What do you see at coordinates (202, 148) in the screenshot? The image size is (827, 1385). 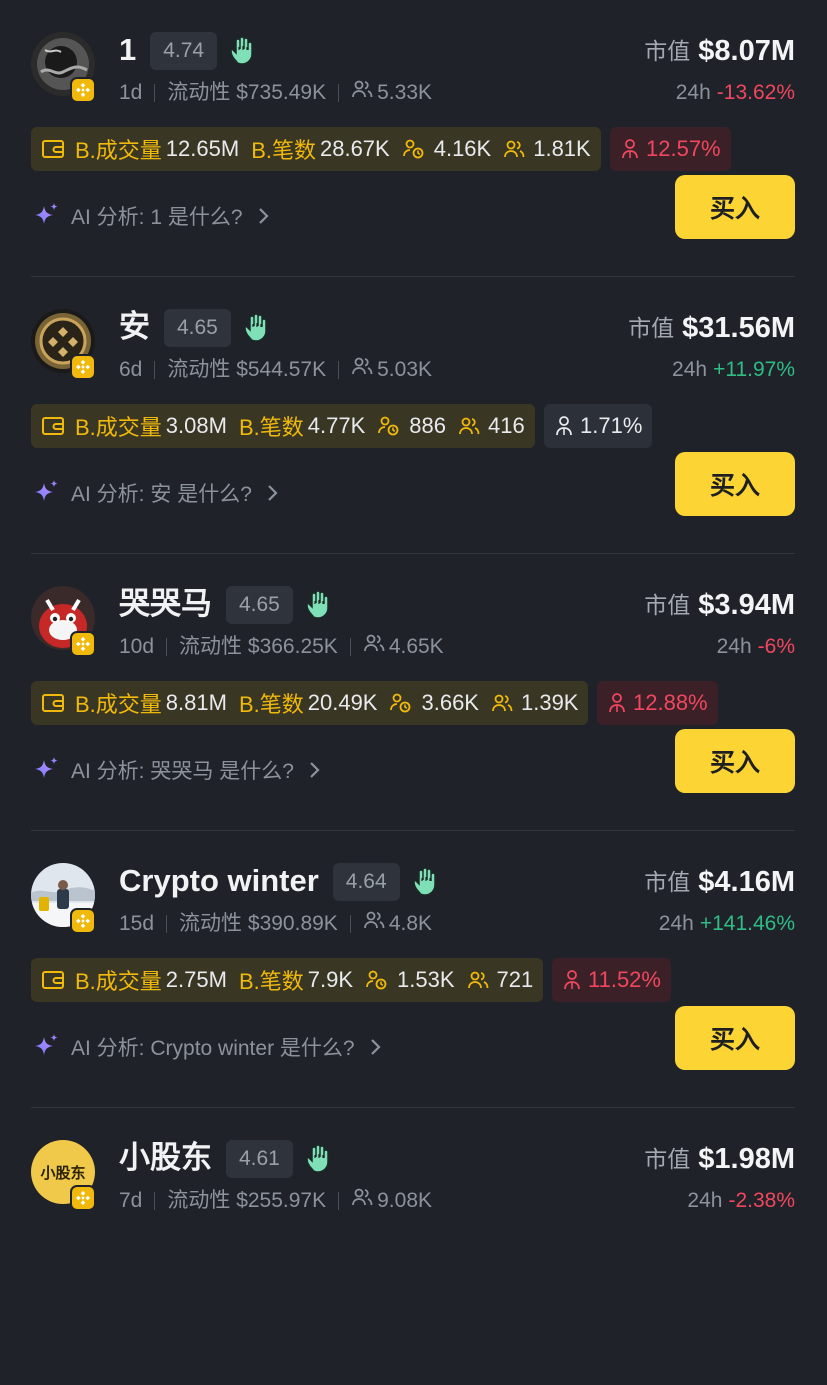 I see `b-volume-value: 12.65M` at bounding box center [202, 148].